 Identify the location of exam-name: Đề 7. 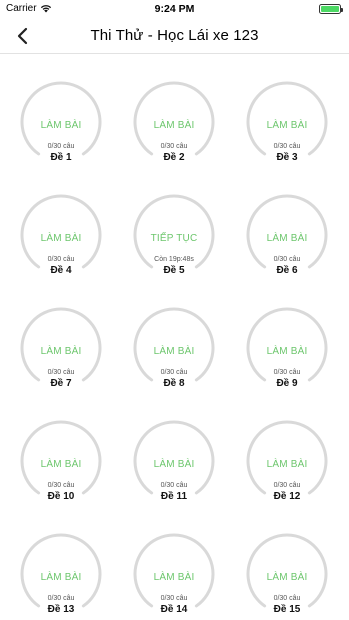
(61, 383).